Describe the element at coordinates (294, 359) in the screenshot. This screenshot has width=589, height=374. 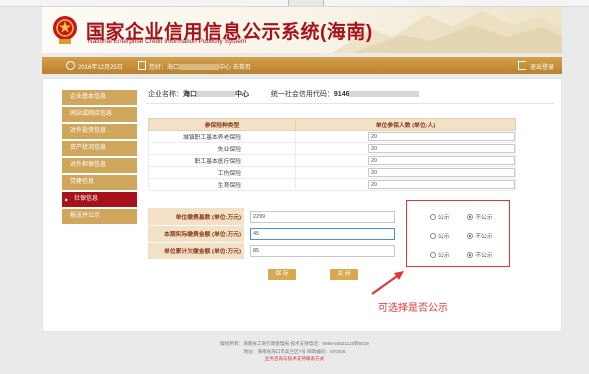
I see `footer-contact-link: 业务咨询与技术支持联系方式` at that location.